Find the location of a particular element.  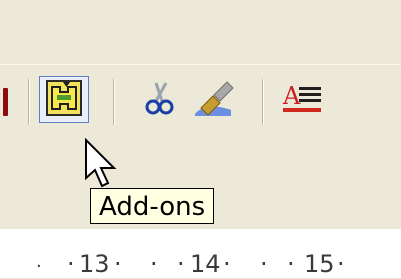

partial-toolbar-icon is located at coordinates (5, 102).